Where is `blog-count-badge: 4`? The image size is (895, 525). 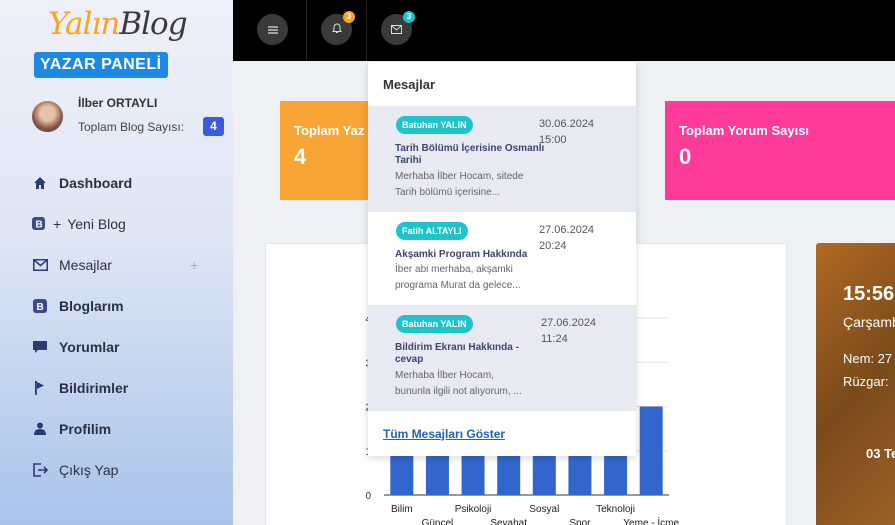
blog-count-badge: 4 is located at coordinates (213, 126).